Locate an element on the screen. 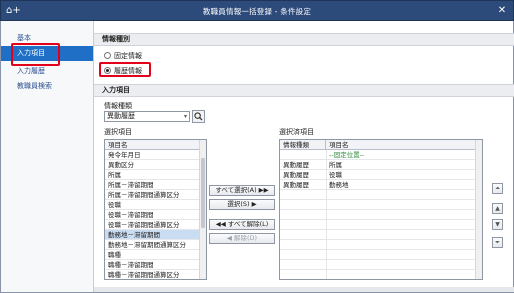 The width and height of the screenshot is (514, 293). title-bar: ⌂+ 教職員情報一括登録 - 条件設定 ✕ is located at coordinates (257, 10).